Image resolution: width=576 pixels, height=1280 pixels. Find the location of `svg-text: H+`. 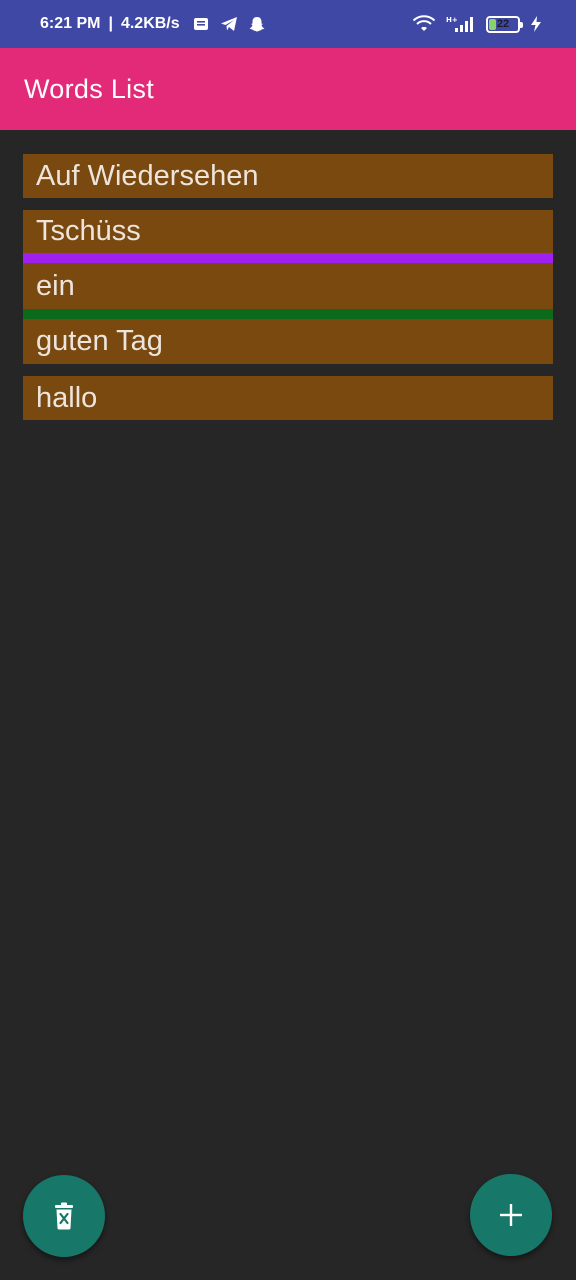

svg-text: H+ is located at coordinates (452, 20).